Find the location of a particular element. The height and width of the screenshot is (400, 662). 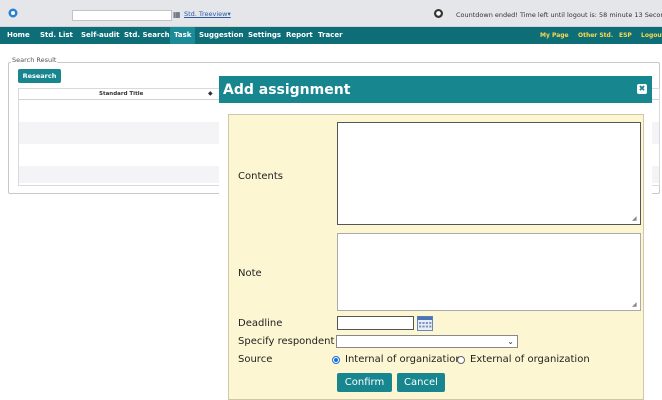

source-label: Source is located at coordinates (255, 359).